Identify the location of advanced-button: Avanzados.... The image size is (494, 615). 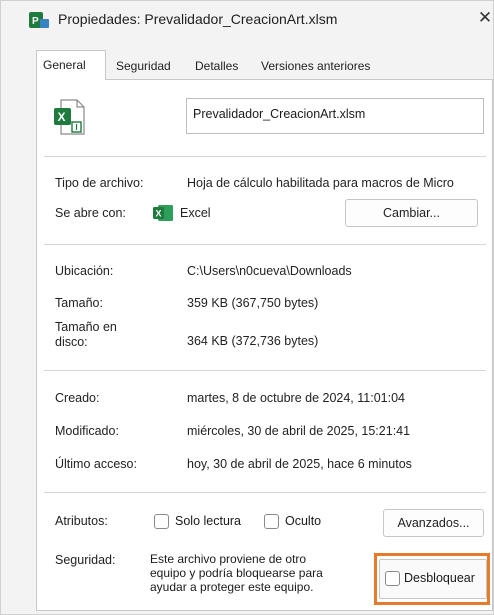
(433, 523).